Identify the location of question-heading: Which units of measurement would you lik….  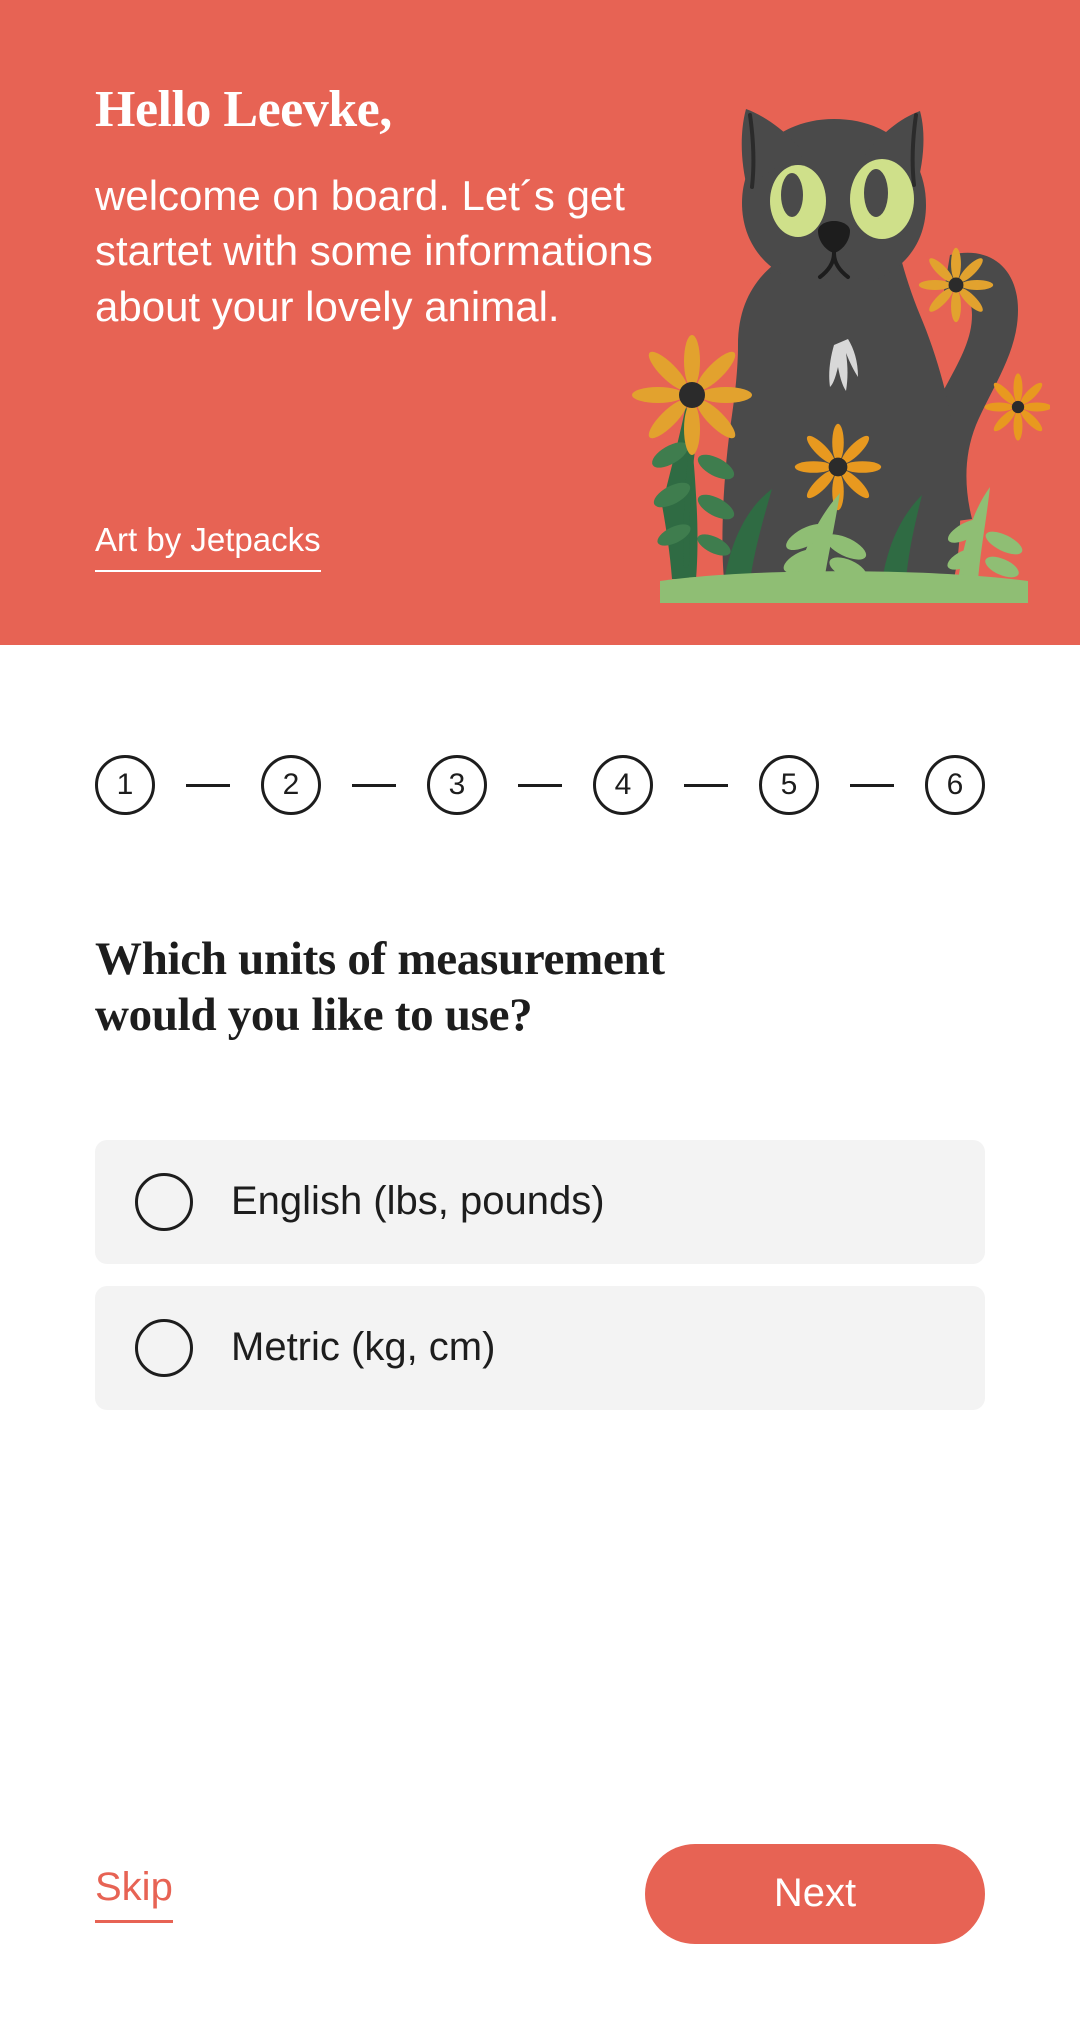
(380, 987).